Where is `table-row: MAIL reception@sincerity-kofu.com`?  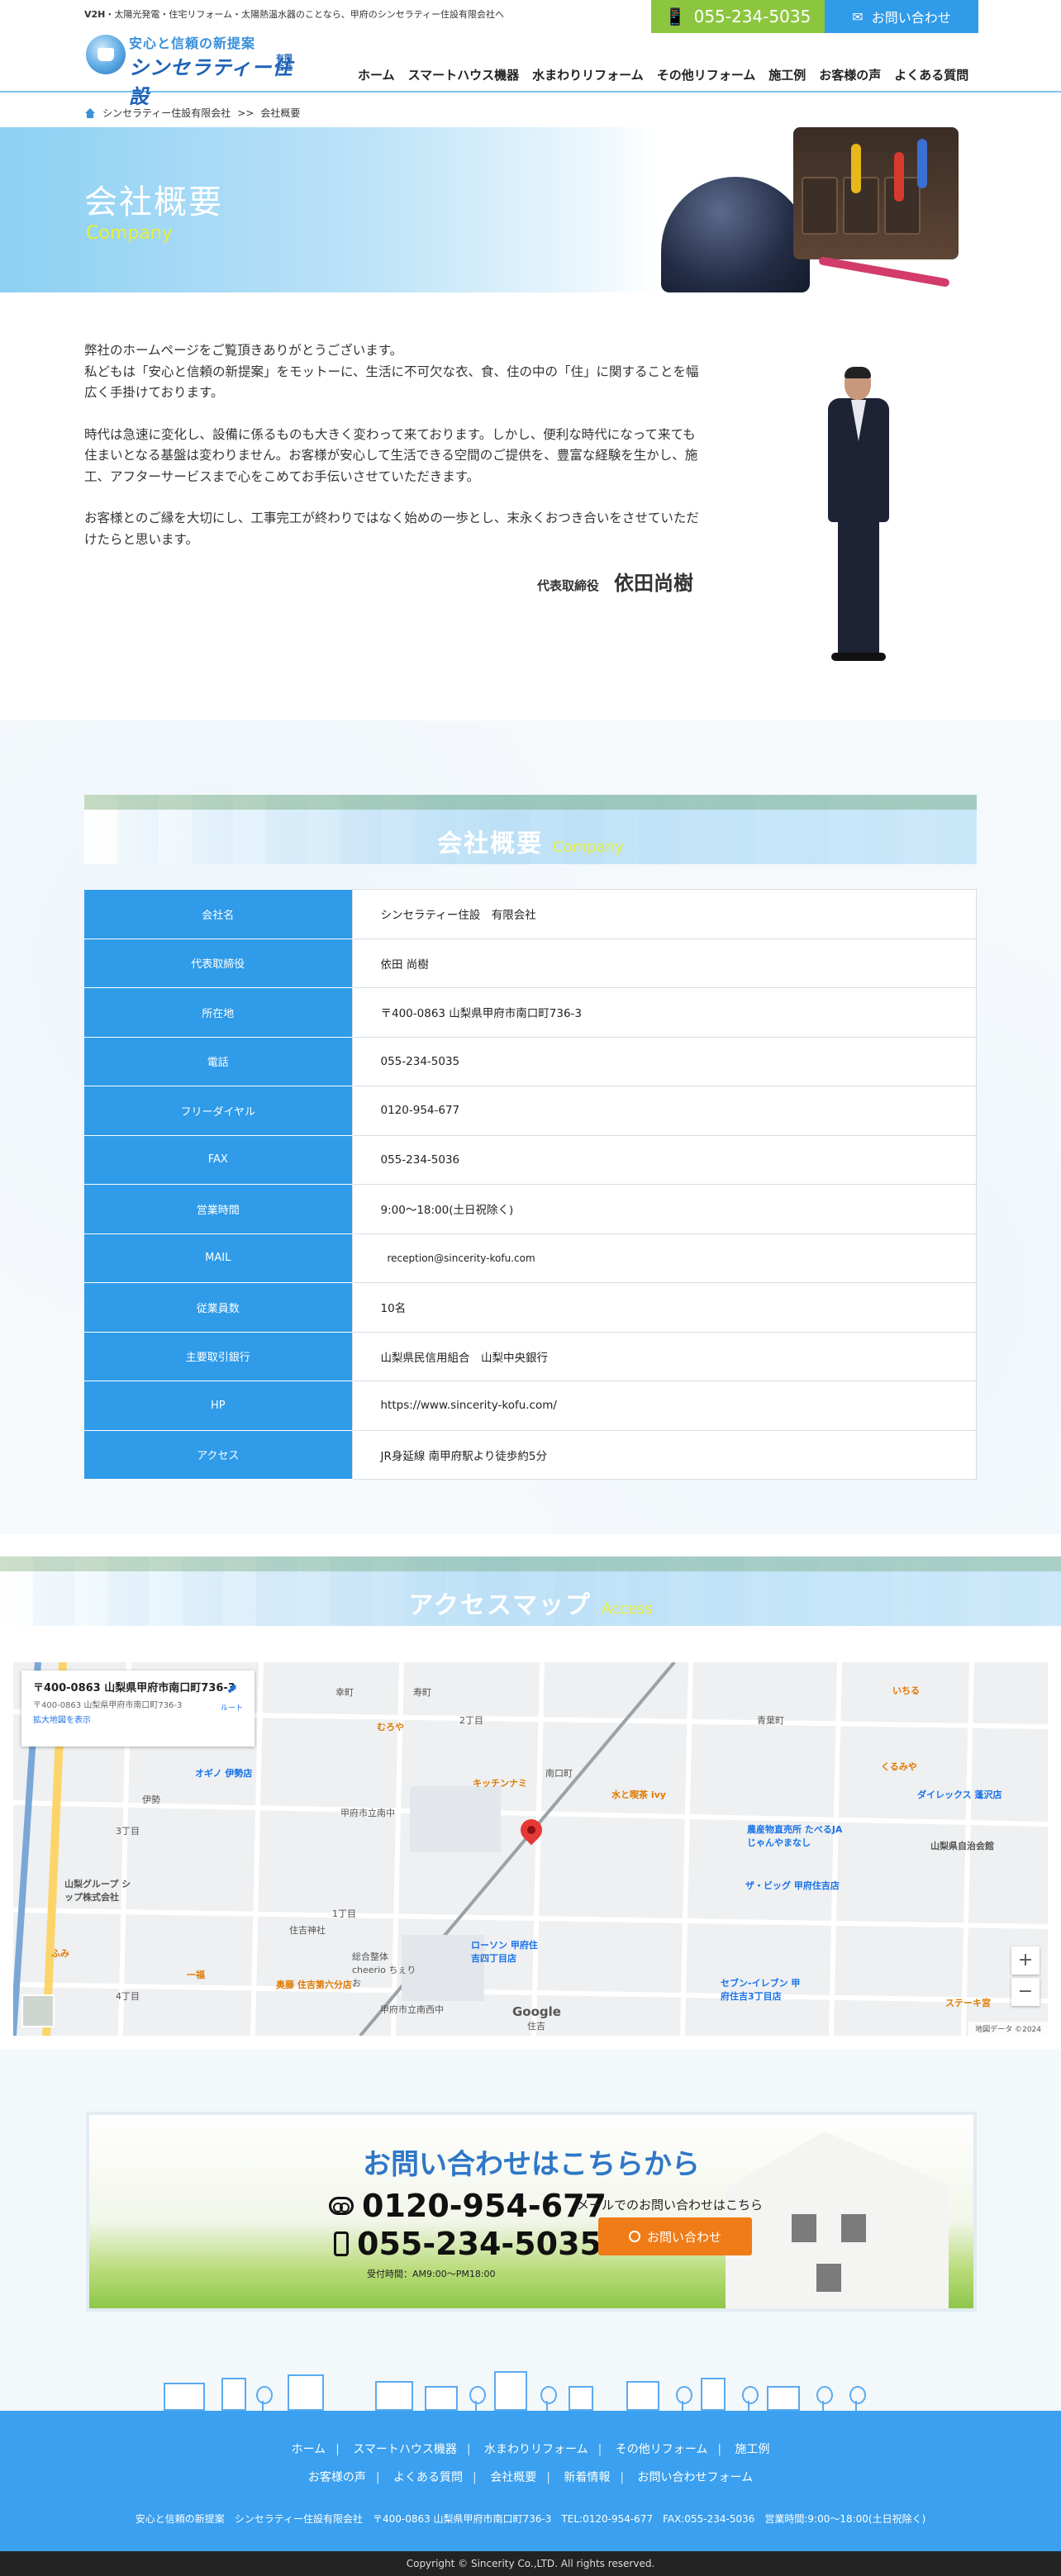
table-row: MAIL reception@sincerity-kofu.com is located at coordinates (530, 1258).